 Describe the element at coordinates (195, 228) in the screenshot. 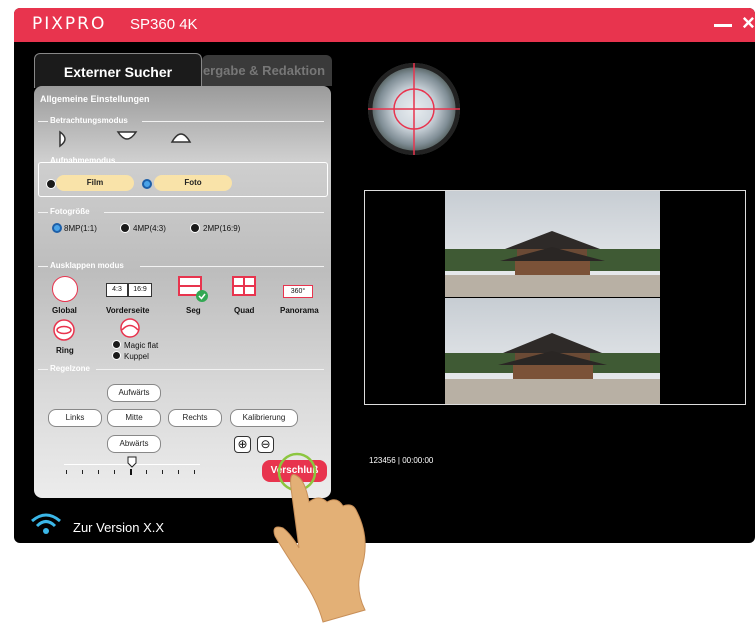

I see `size-2mp-radio` at that location.